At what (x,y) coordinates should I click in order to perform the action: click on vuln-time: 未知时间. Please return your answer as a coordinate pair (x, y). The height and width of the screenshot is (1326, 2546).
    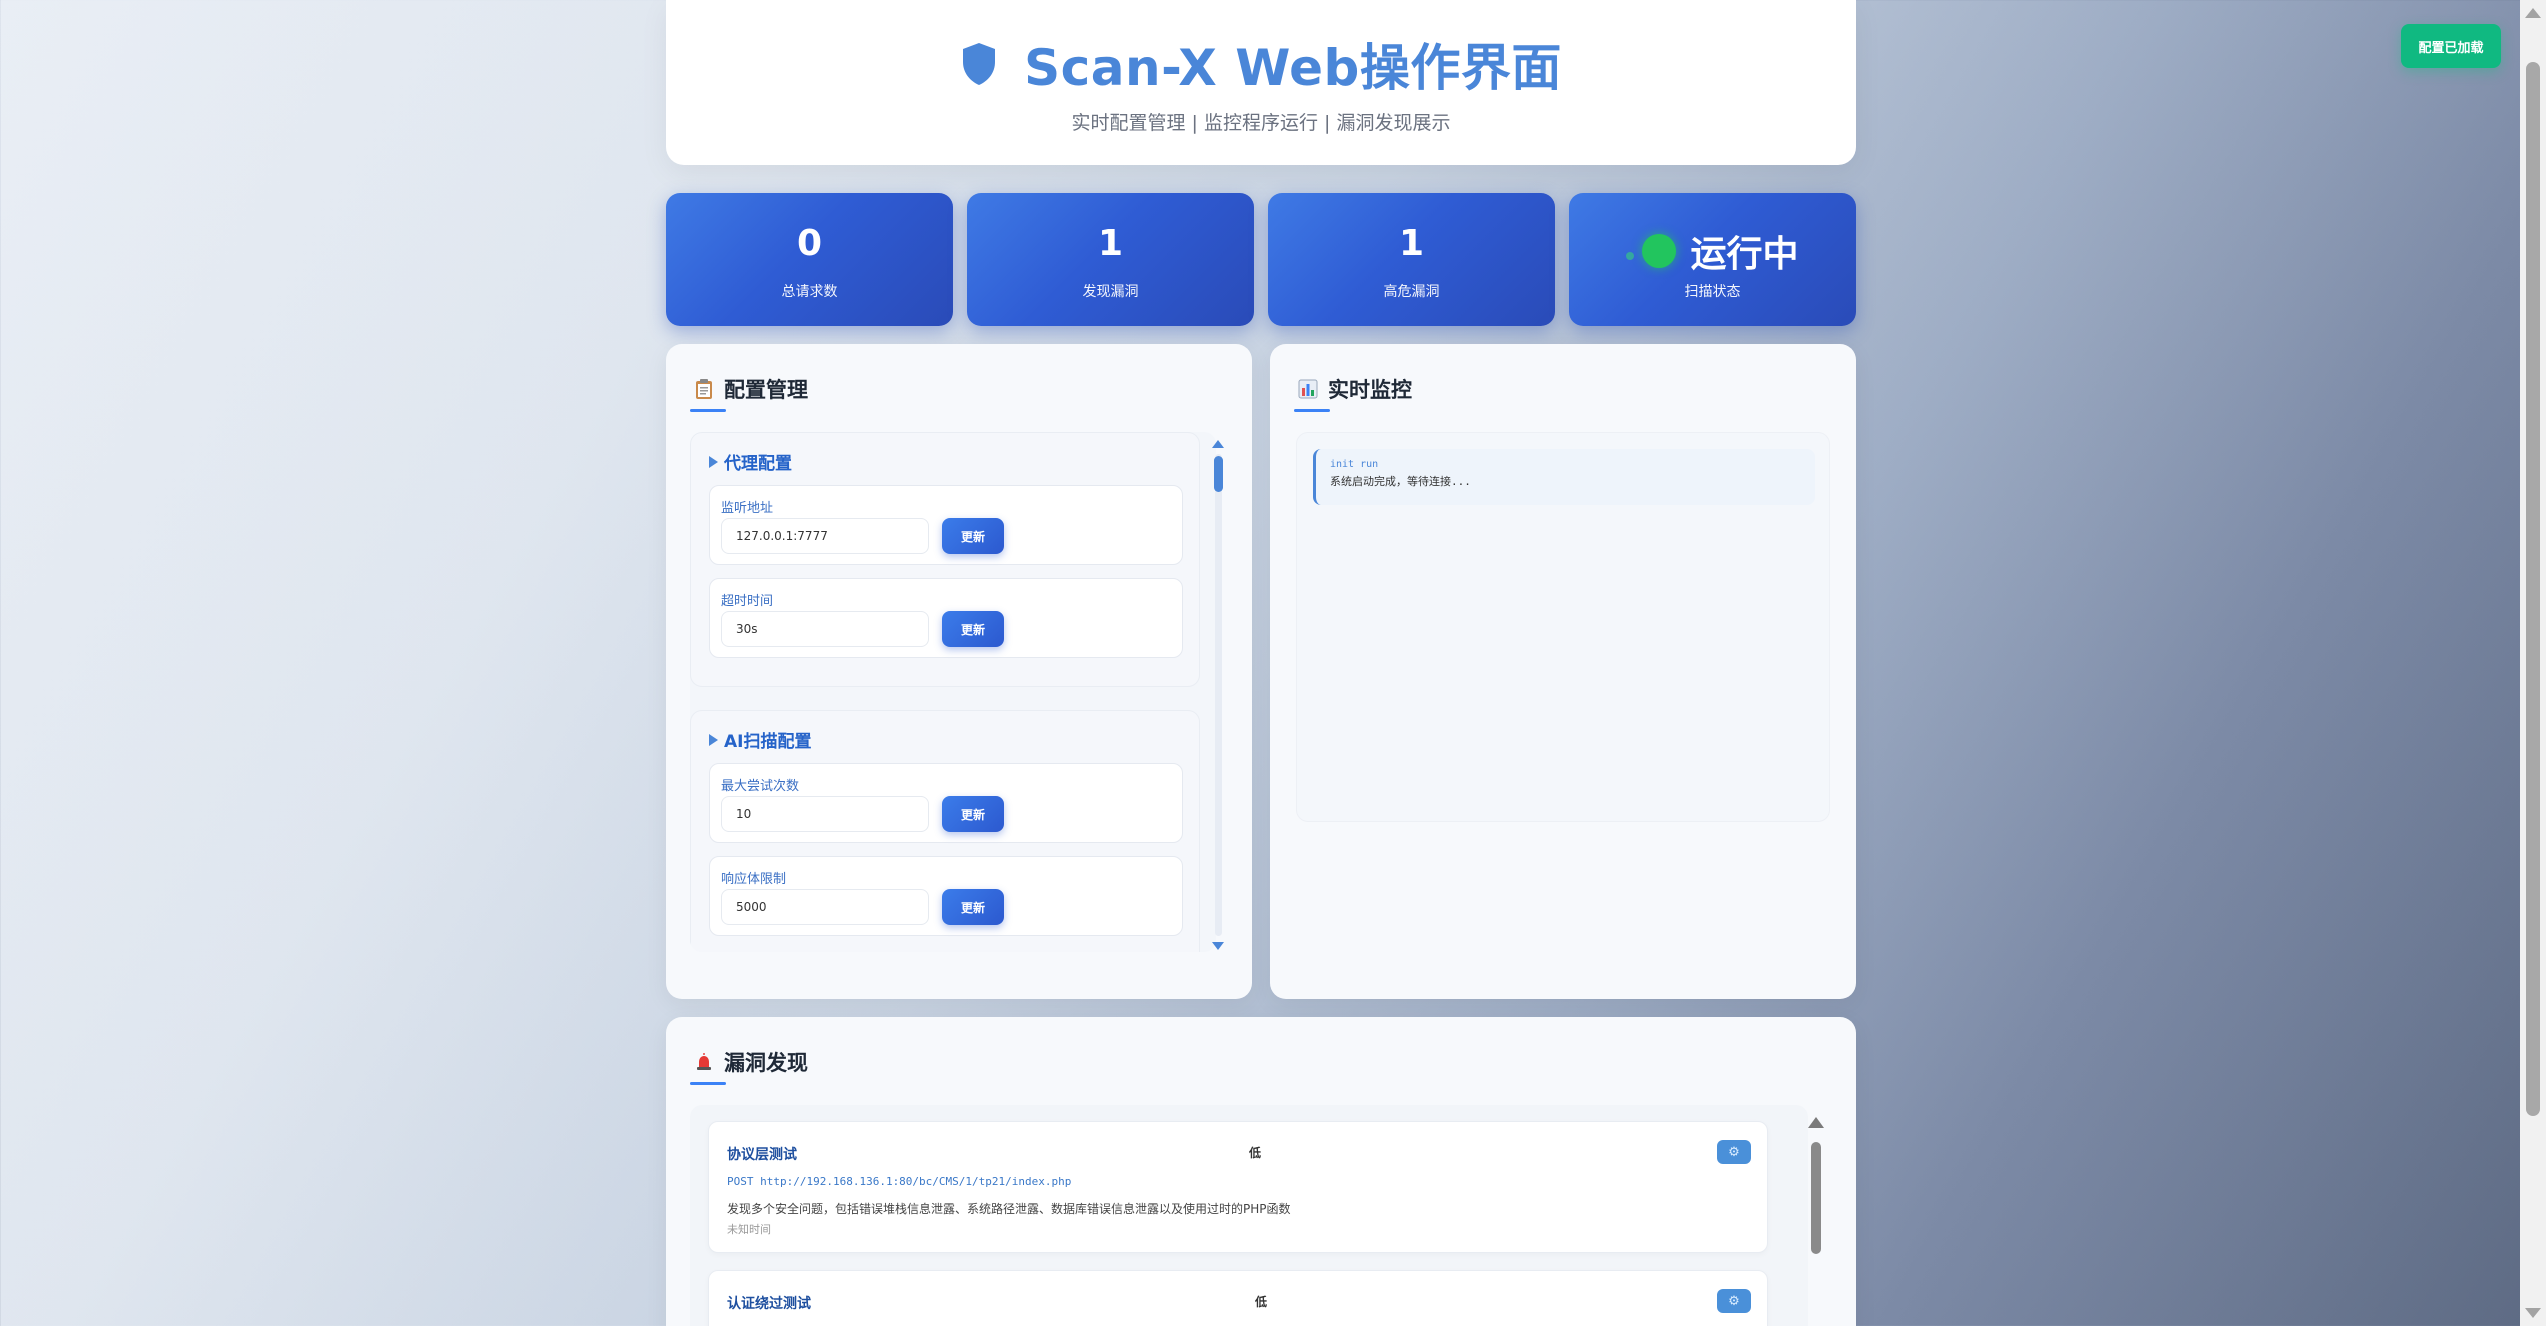
    Looking at the image, I should click on (749, 1229).